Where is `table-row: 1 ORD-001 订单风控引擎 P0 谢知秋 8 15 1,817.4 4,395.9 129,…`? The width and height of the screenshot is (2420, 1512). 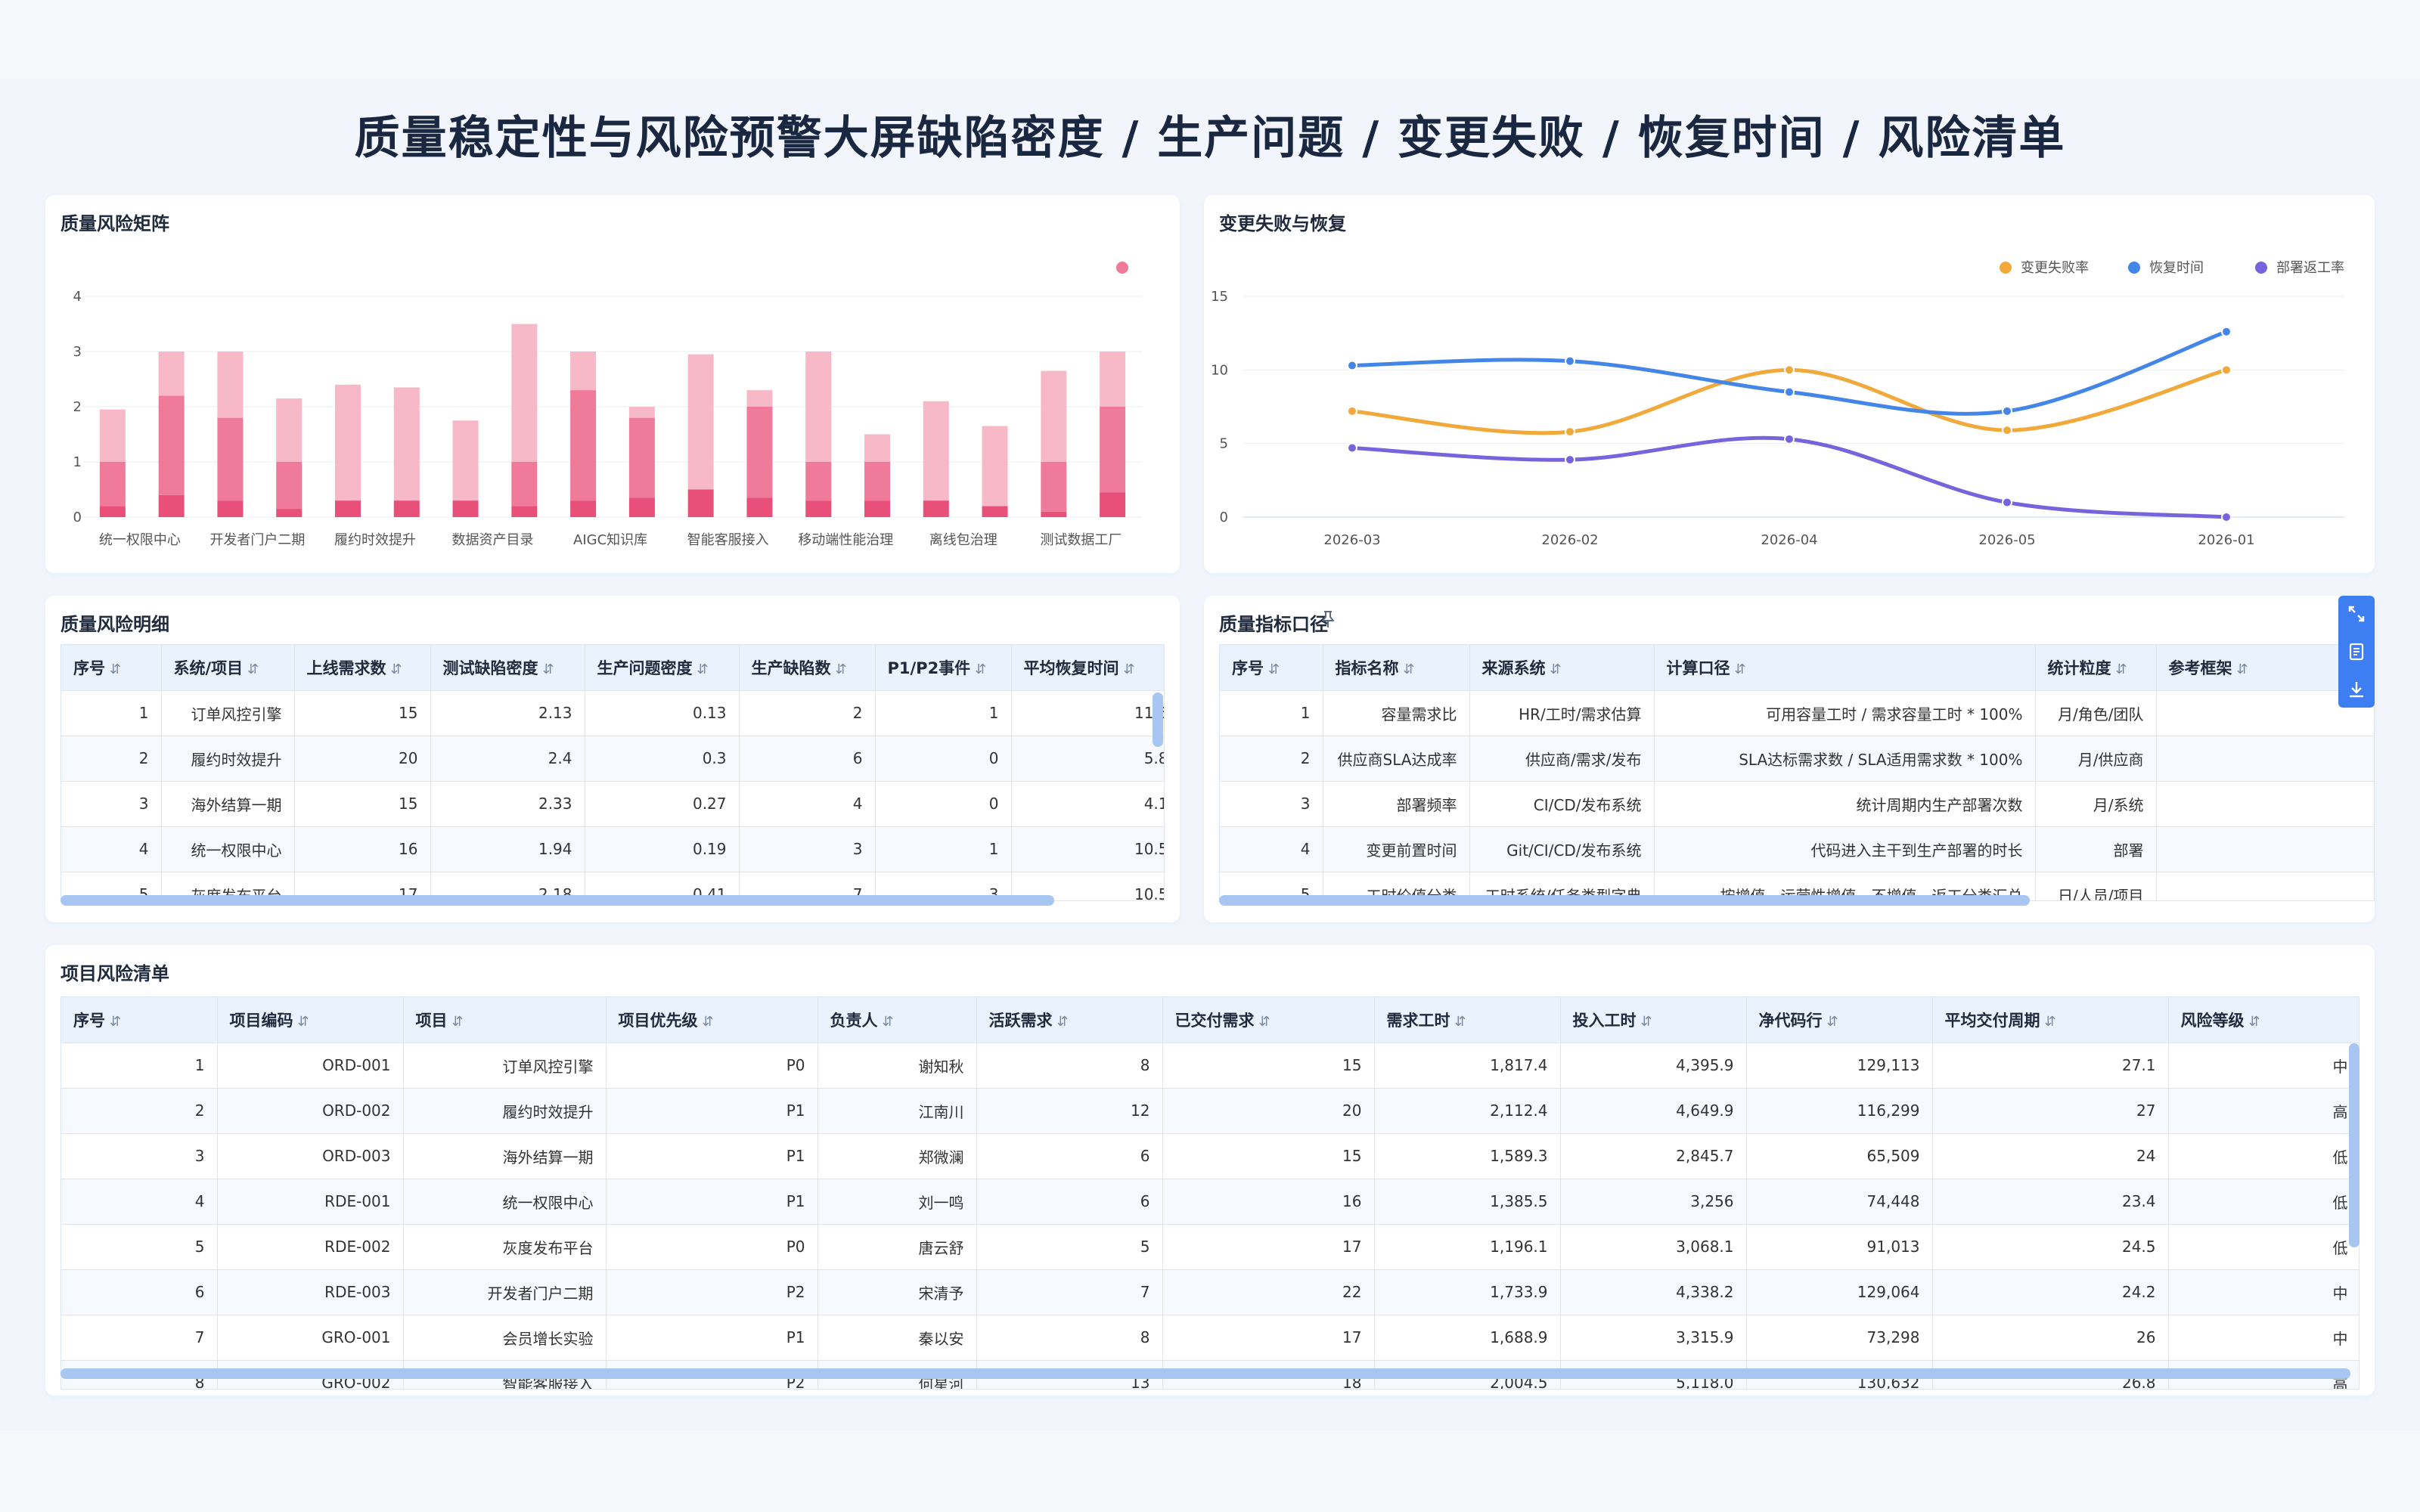 table-row: 1 ORD-001 订单风控引擎 P0 谢知秋 8 15 1,817.4 4,395.9 129,… is located at coordinates (1210, 1066).